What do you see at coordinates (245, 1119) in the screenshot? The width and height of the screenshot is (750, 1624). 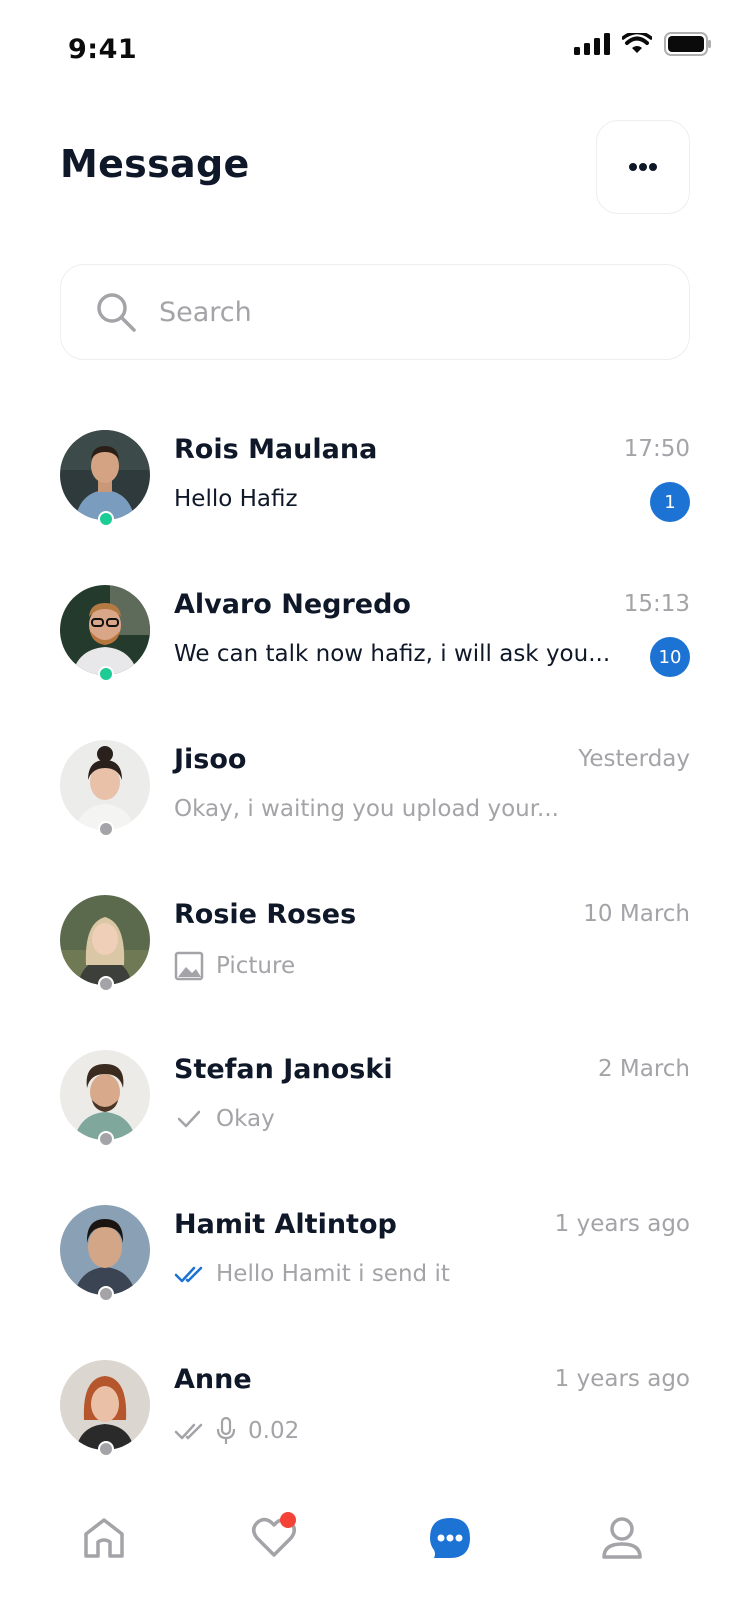 I see `chat-preview-text: Okay` at bounding box center [245, 1119].